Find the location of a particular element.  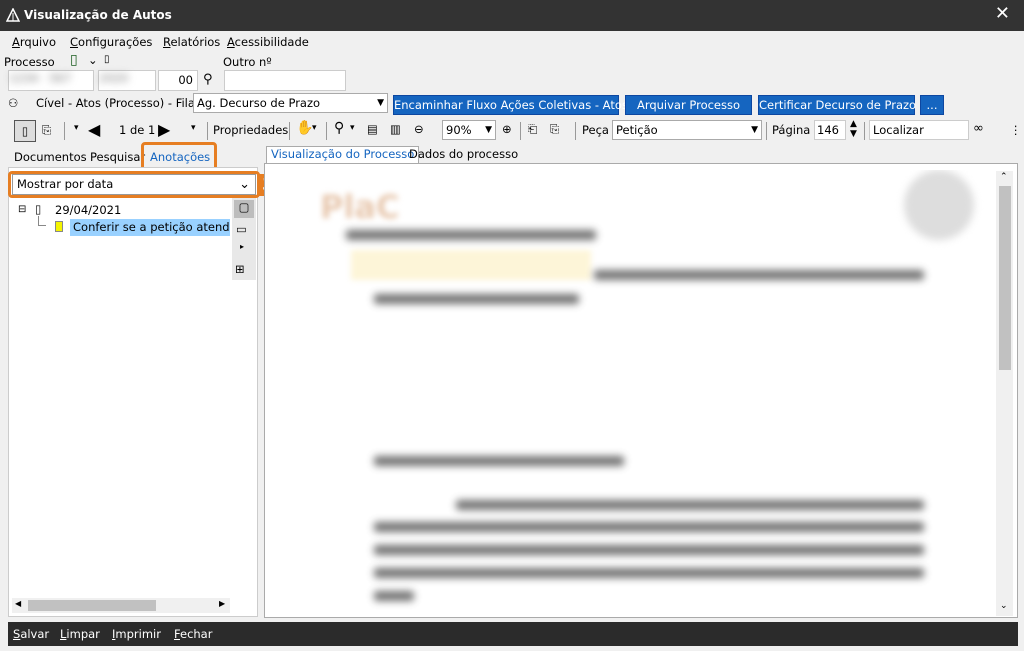

watermark-logo: PlaC is located at coordinates (360, 207).